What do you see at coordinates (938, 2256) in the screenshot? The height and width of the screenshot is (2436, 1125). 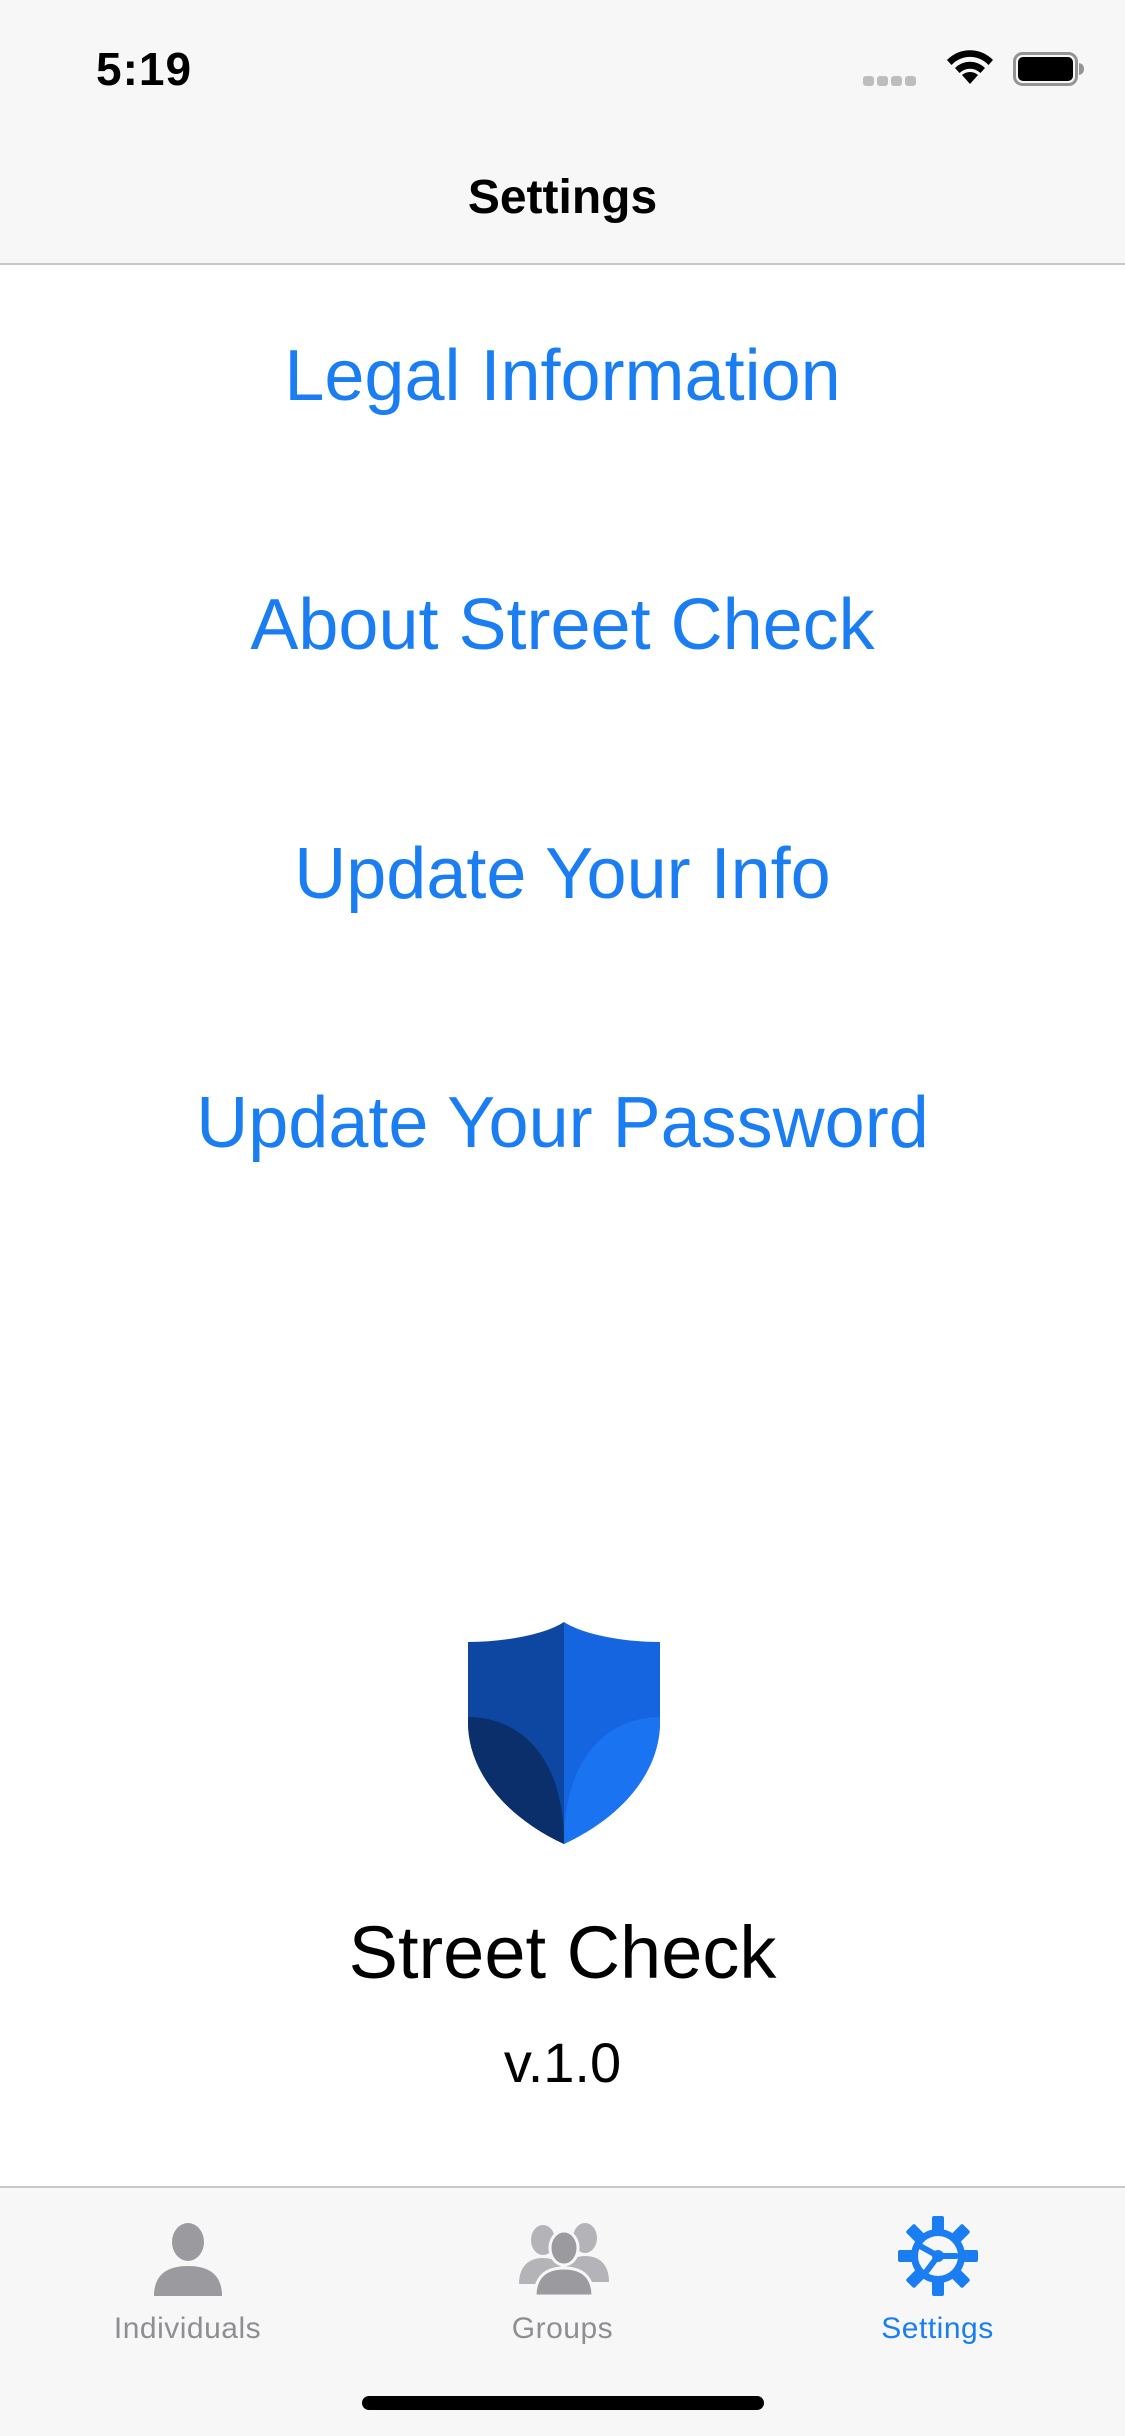 I see `gear-icon` at bounding box center [938, 2256].